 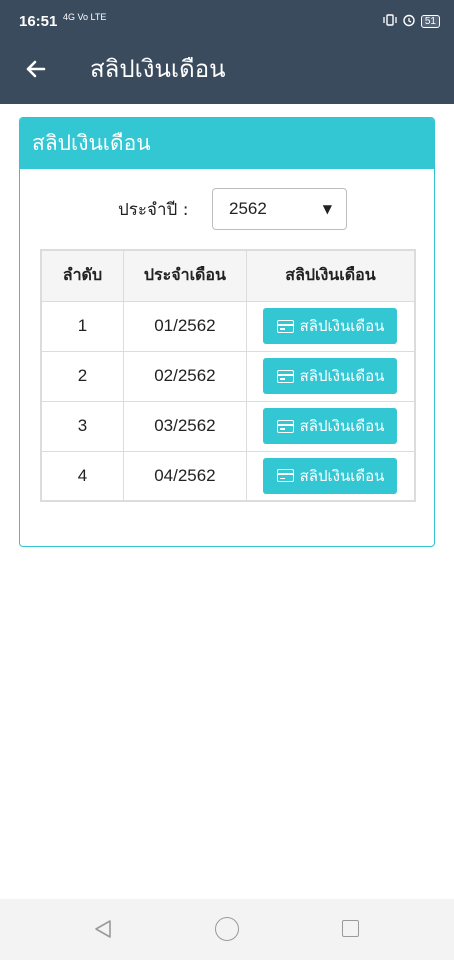 I want to click on column-header-month: ประจำเดือน, so click(x=184, y=275).